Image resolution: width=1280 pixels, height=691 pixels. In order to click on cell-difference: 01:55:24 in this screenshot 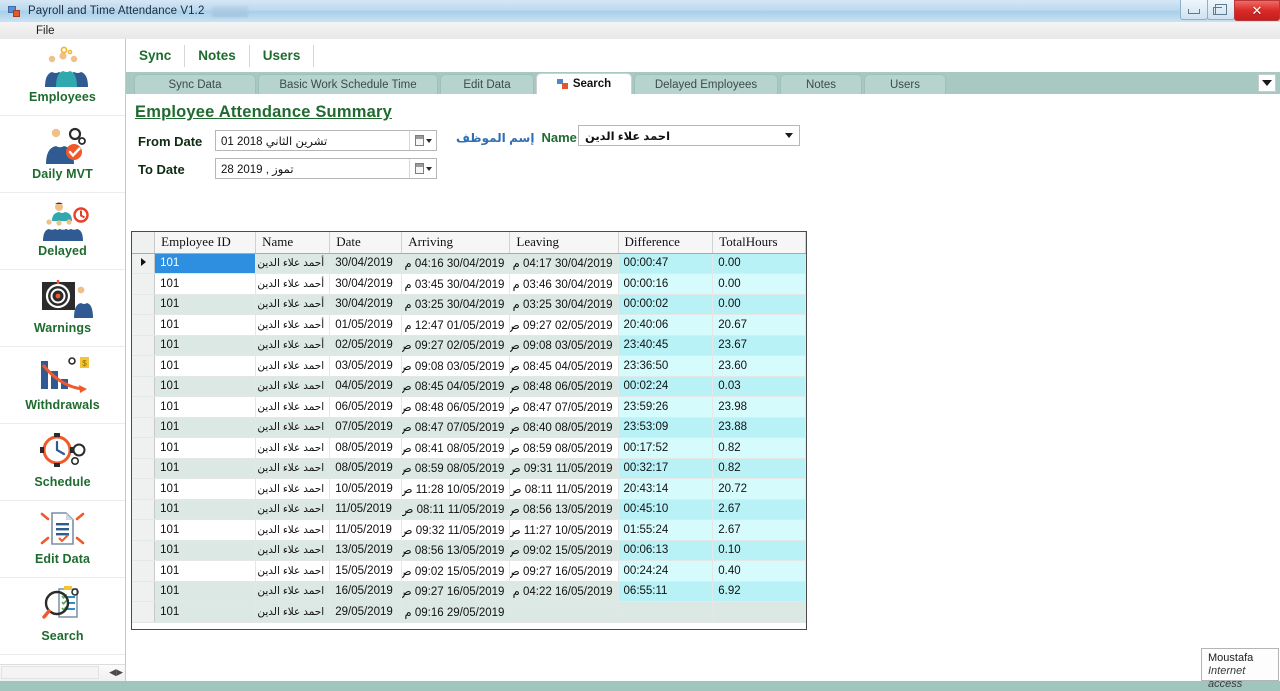, I will do `click(666, 530)`.